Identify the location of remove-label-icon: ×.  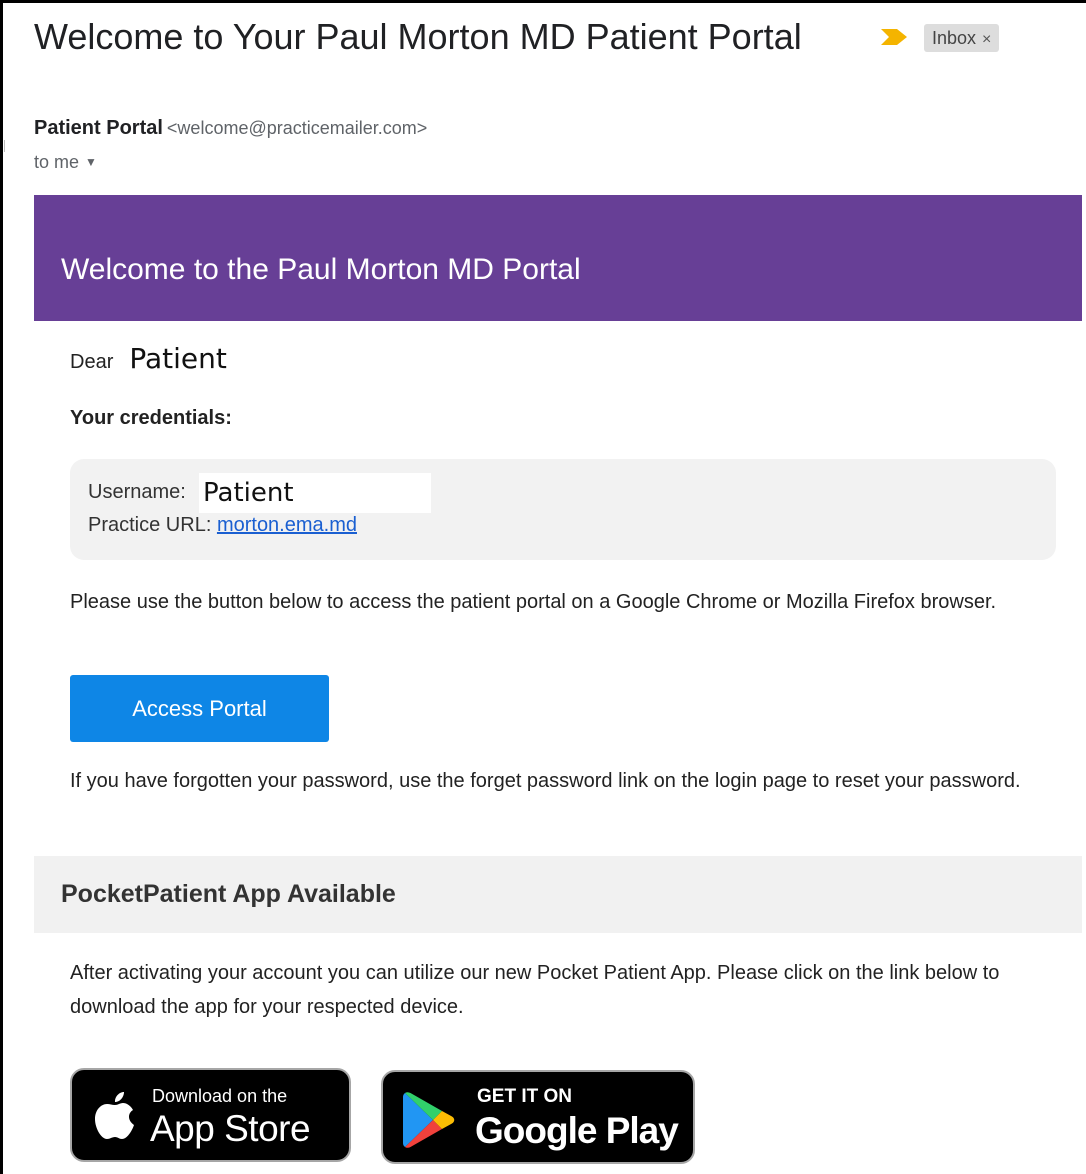
(986, 39).